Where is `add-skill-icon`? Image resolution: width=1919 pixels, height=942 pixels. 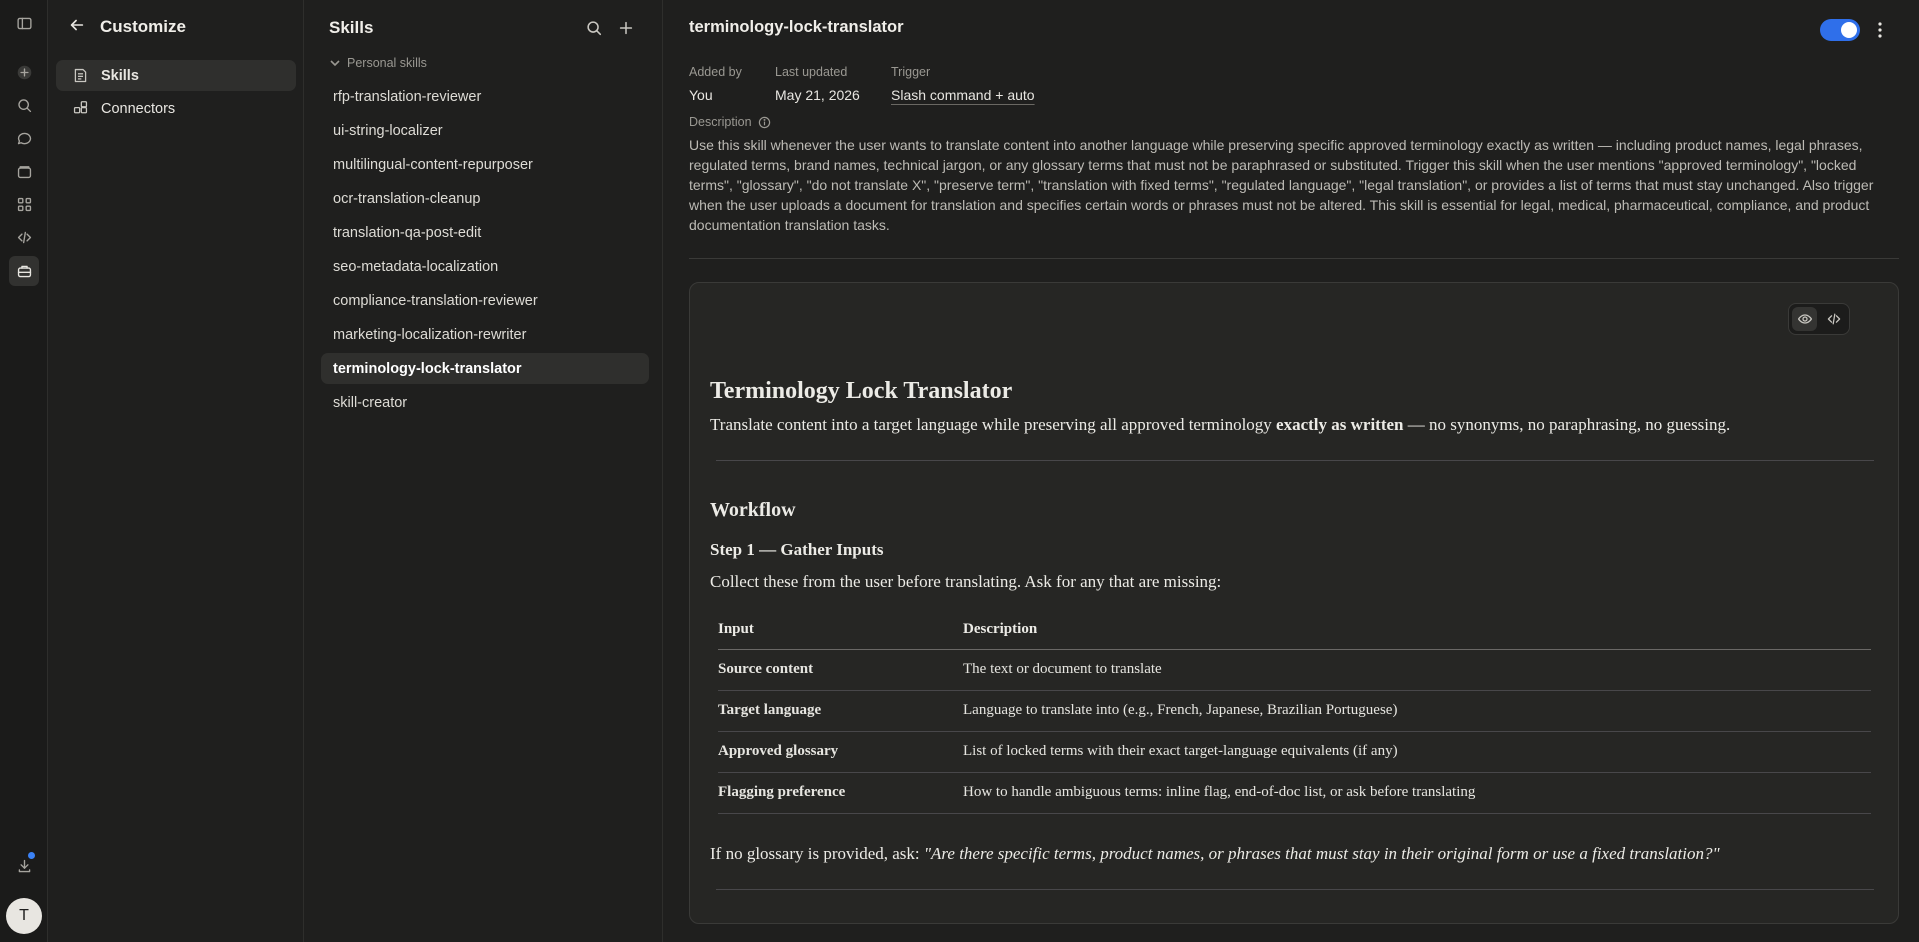
add-skill-icon is located at coordinates (626, 28).